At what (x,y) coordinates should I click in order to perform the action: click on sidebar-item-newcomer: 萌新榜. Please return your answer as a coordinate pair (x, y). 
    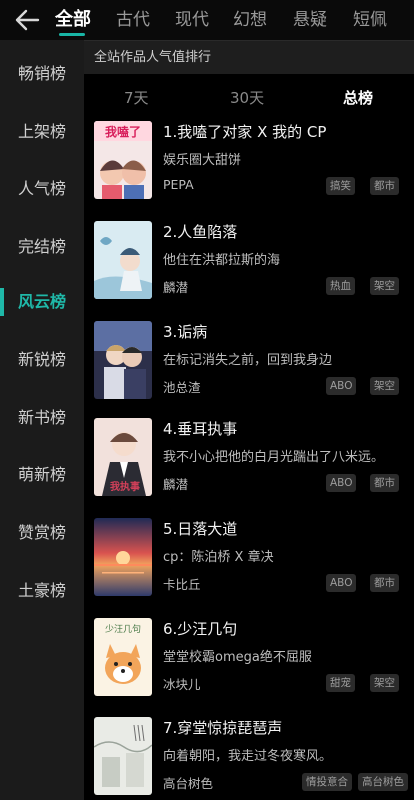
    Looking at the image, I should click on (42, 475).